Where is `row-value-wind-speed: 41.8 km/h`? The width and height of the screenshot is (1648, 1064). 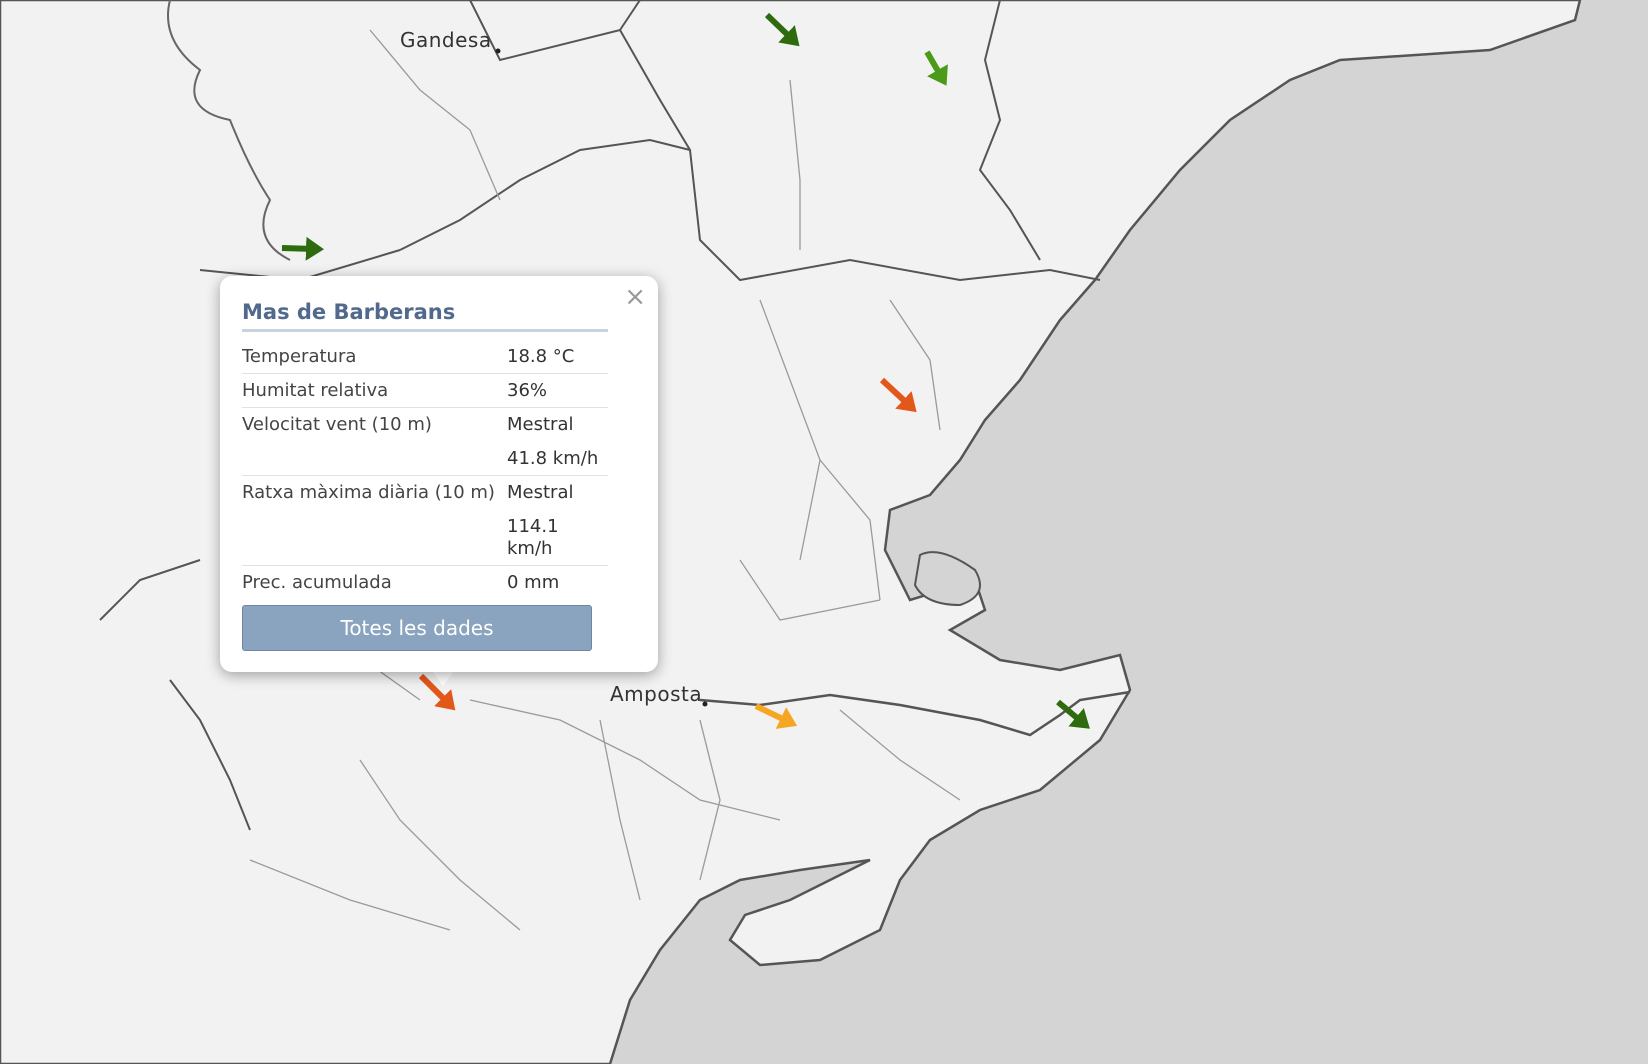
row-value-wind-speed: 41.8 km/h is located at coordinates (553, 458).